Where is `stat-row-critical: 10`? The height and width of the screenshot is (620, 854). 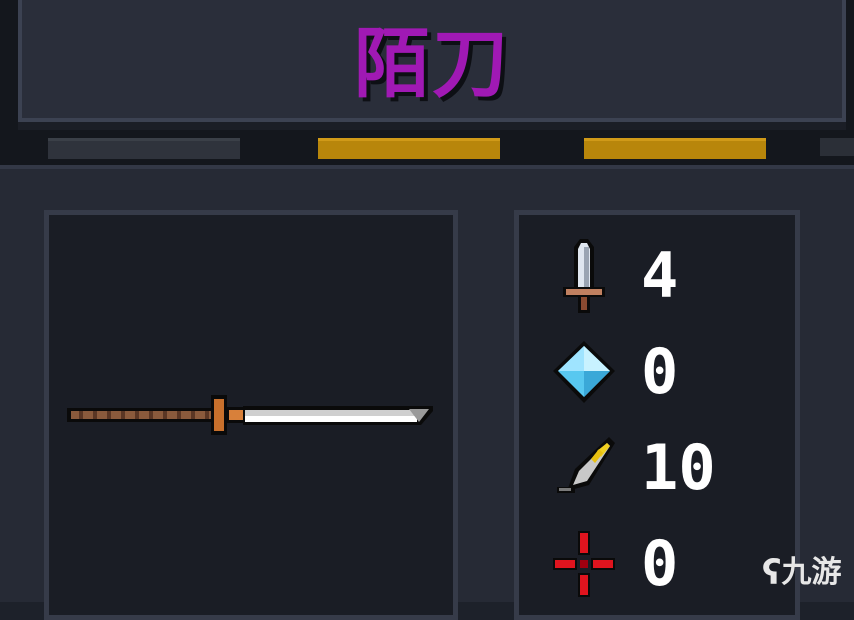
stat-row-critical: 10 is located at coordinates (669, 474).